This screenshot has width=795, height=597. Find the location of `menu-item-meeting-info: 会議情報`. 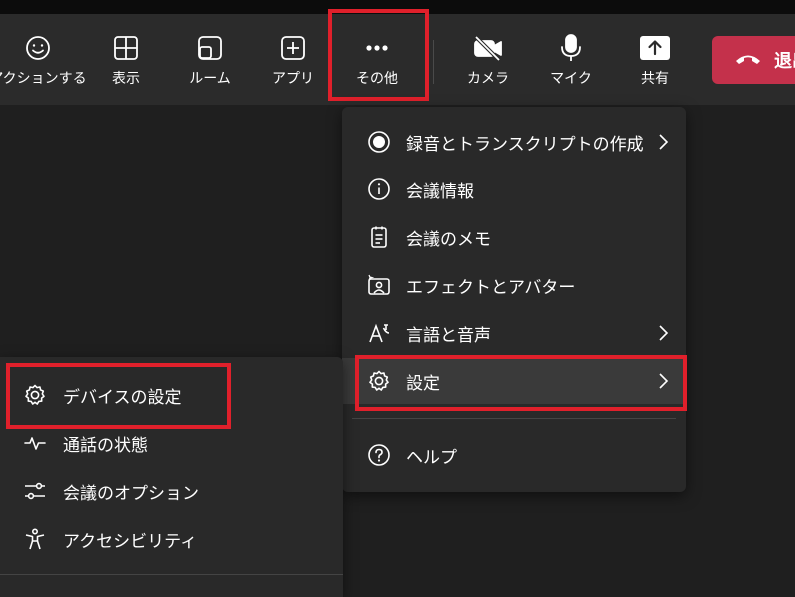

menu-item-meeting-info: 会議情報 is located at coordinates (514, 189).